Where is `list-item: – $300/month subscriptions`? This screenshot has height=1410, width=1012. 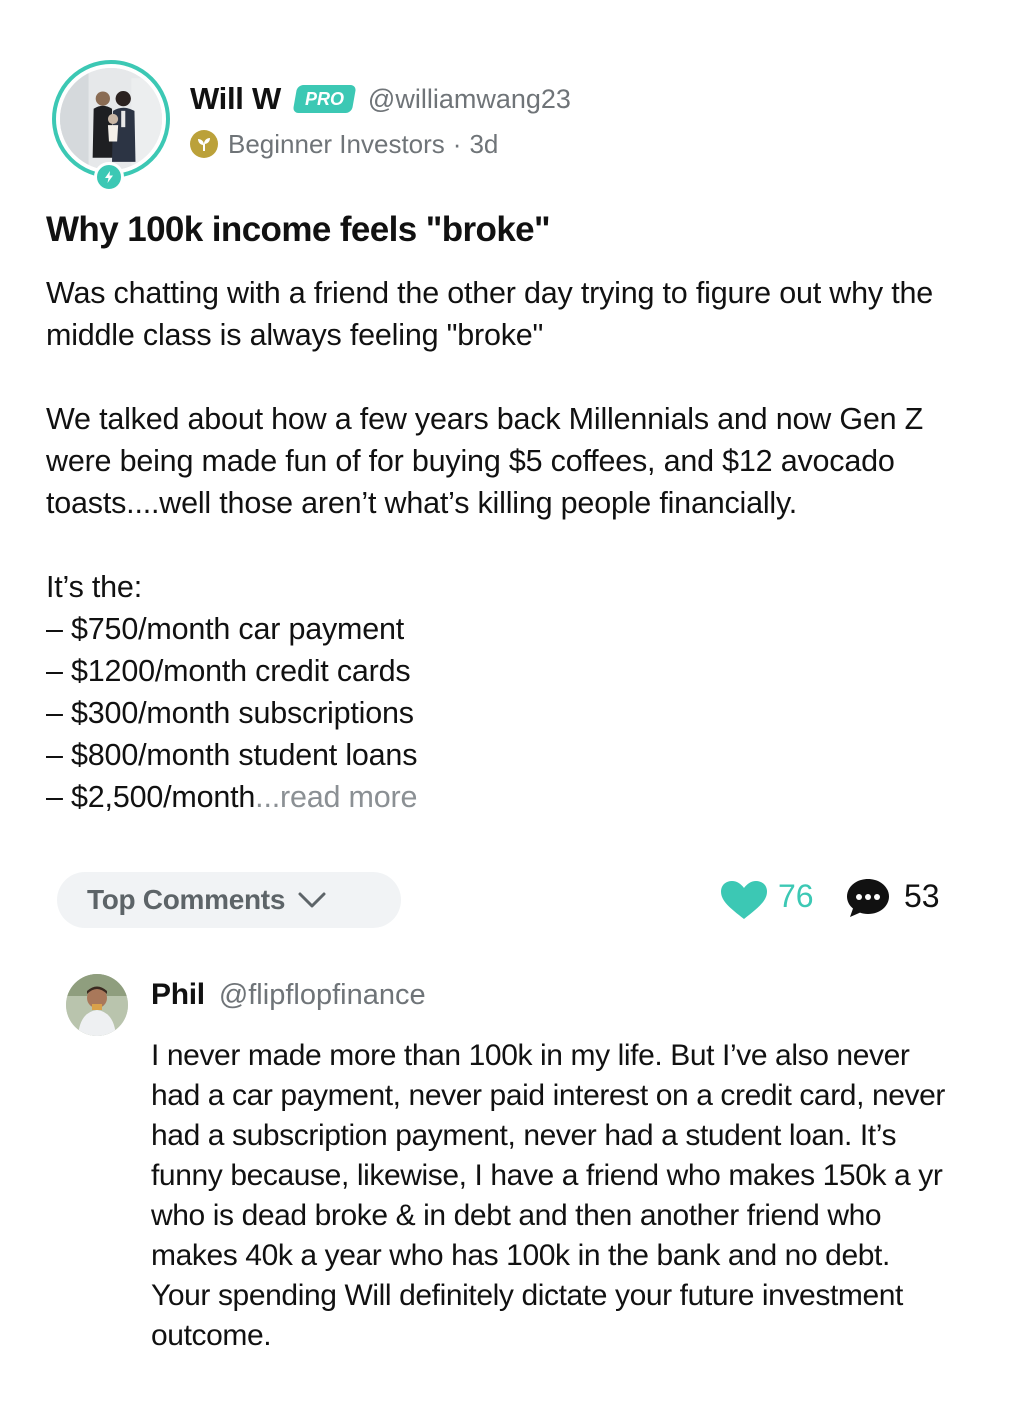 list-item: – $300/month subscriptions is located at coordinates (230, 713).